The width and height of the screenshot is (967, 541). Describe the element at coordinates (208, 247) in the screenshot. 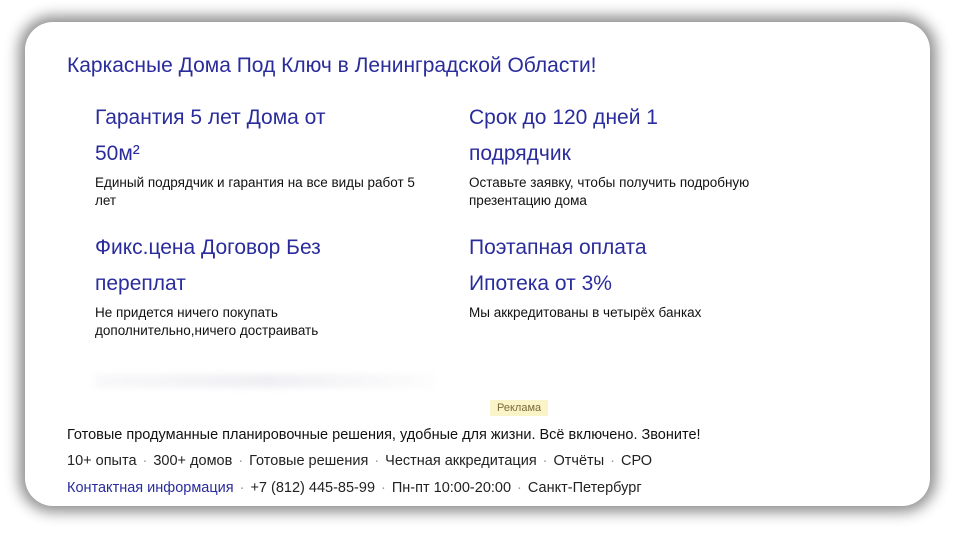

I see `sitelink-title-line1: Фикс.цена Договор Без` at that location.